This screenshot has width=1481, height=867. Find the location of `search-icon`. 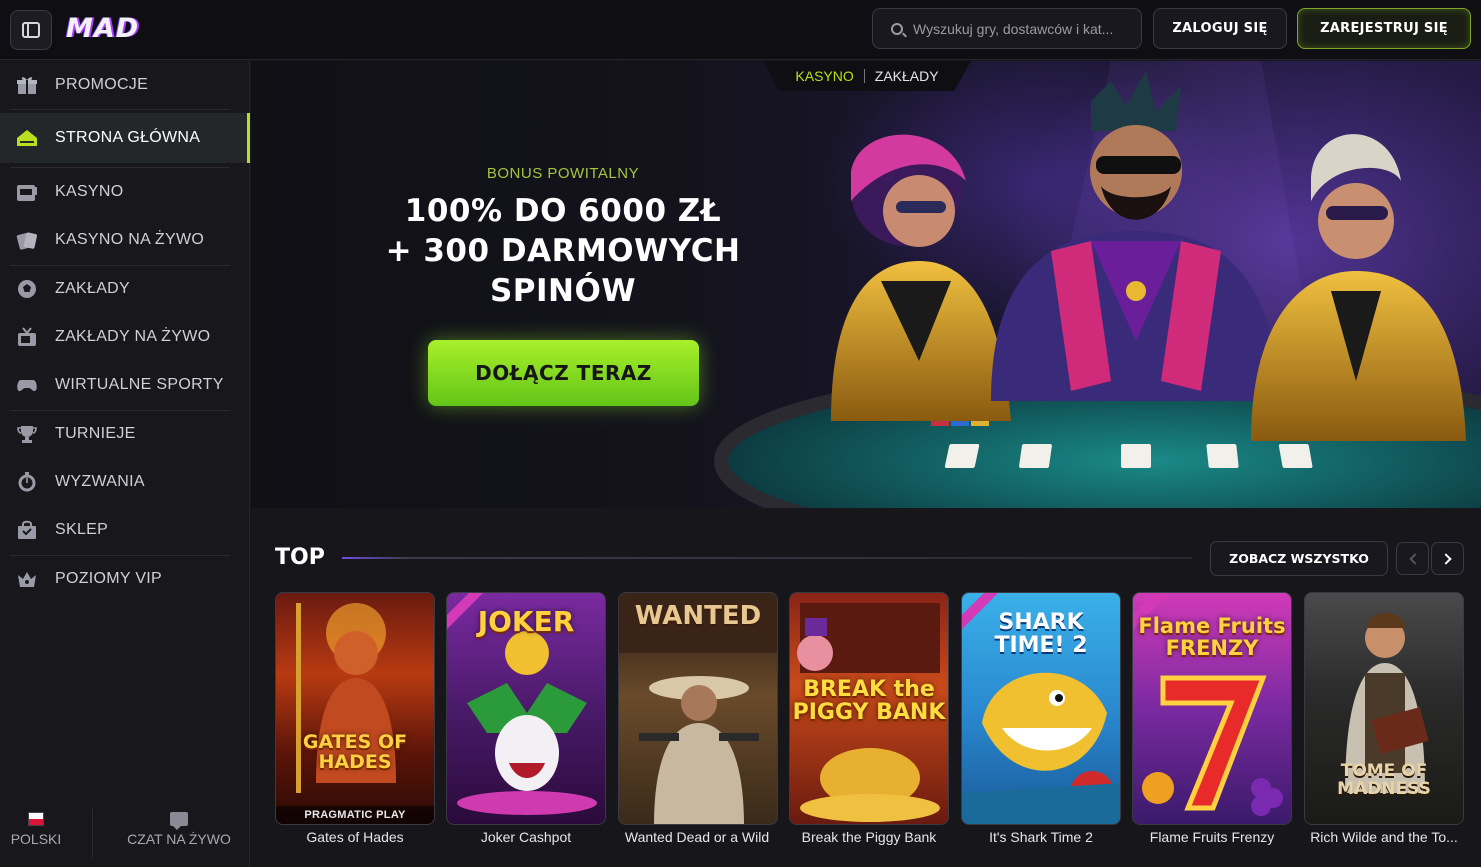

search-icon is located at coordinates (897, 29).